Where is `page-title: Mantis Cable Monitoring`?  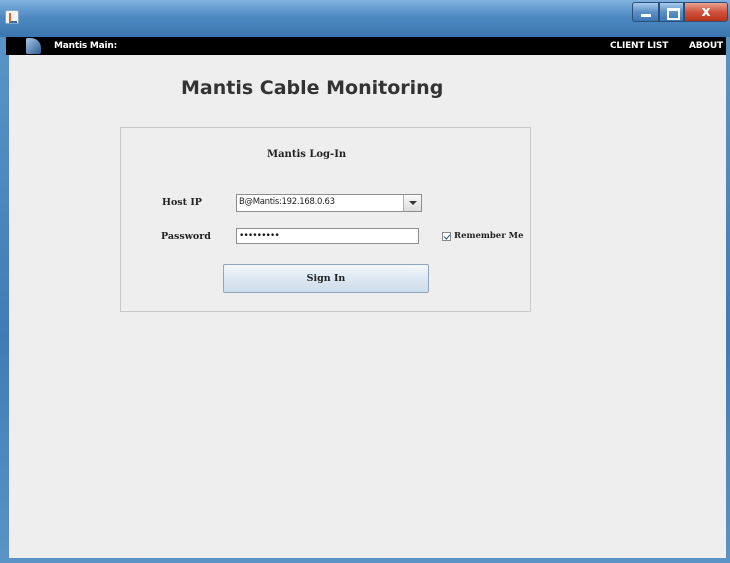 page-title: Mantis Cable Monitoring is located at coordinates (312, 88).